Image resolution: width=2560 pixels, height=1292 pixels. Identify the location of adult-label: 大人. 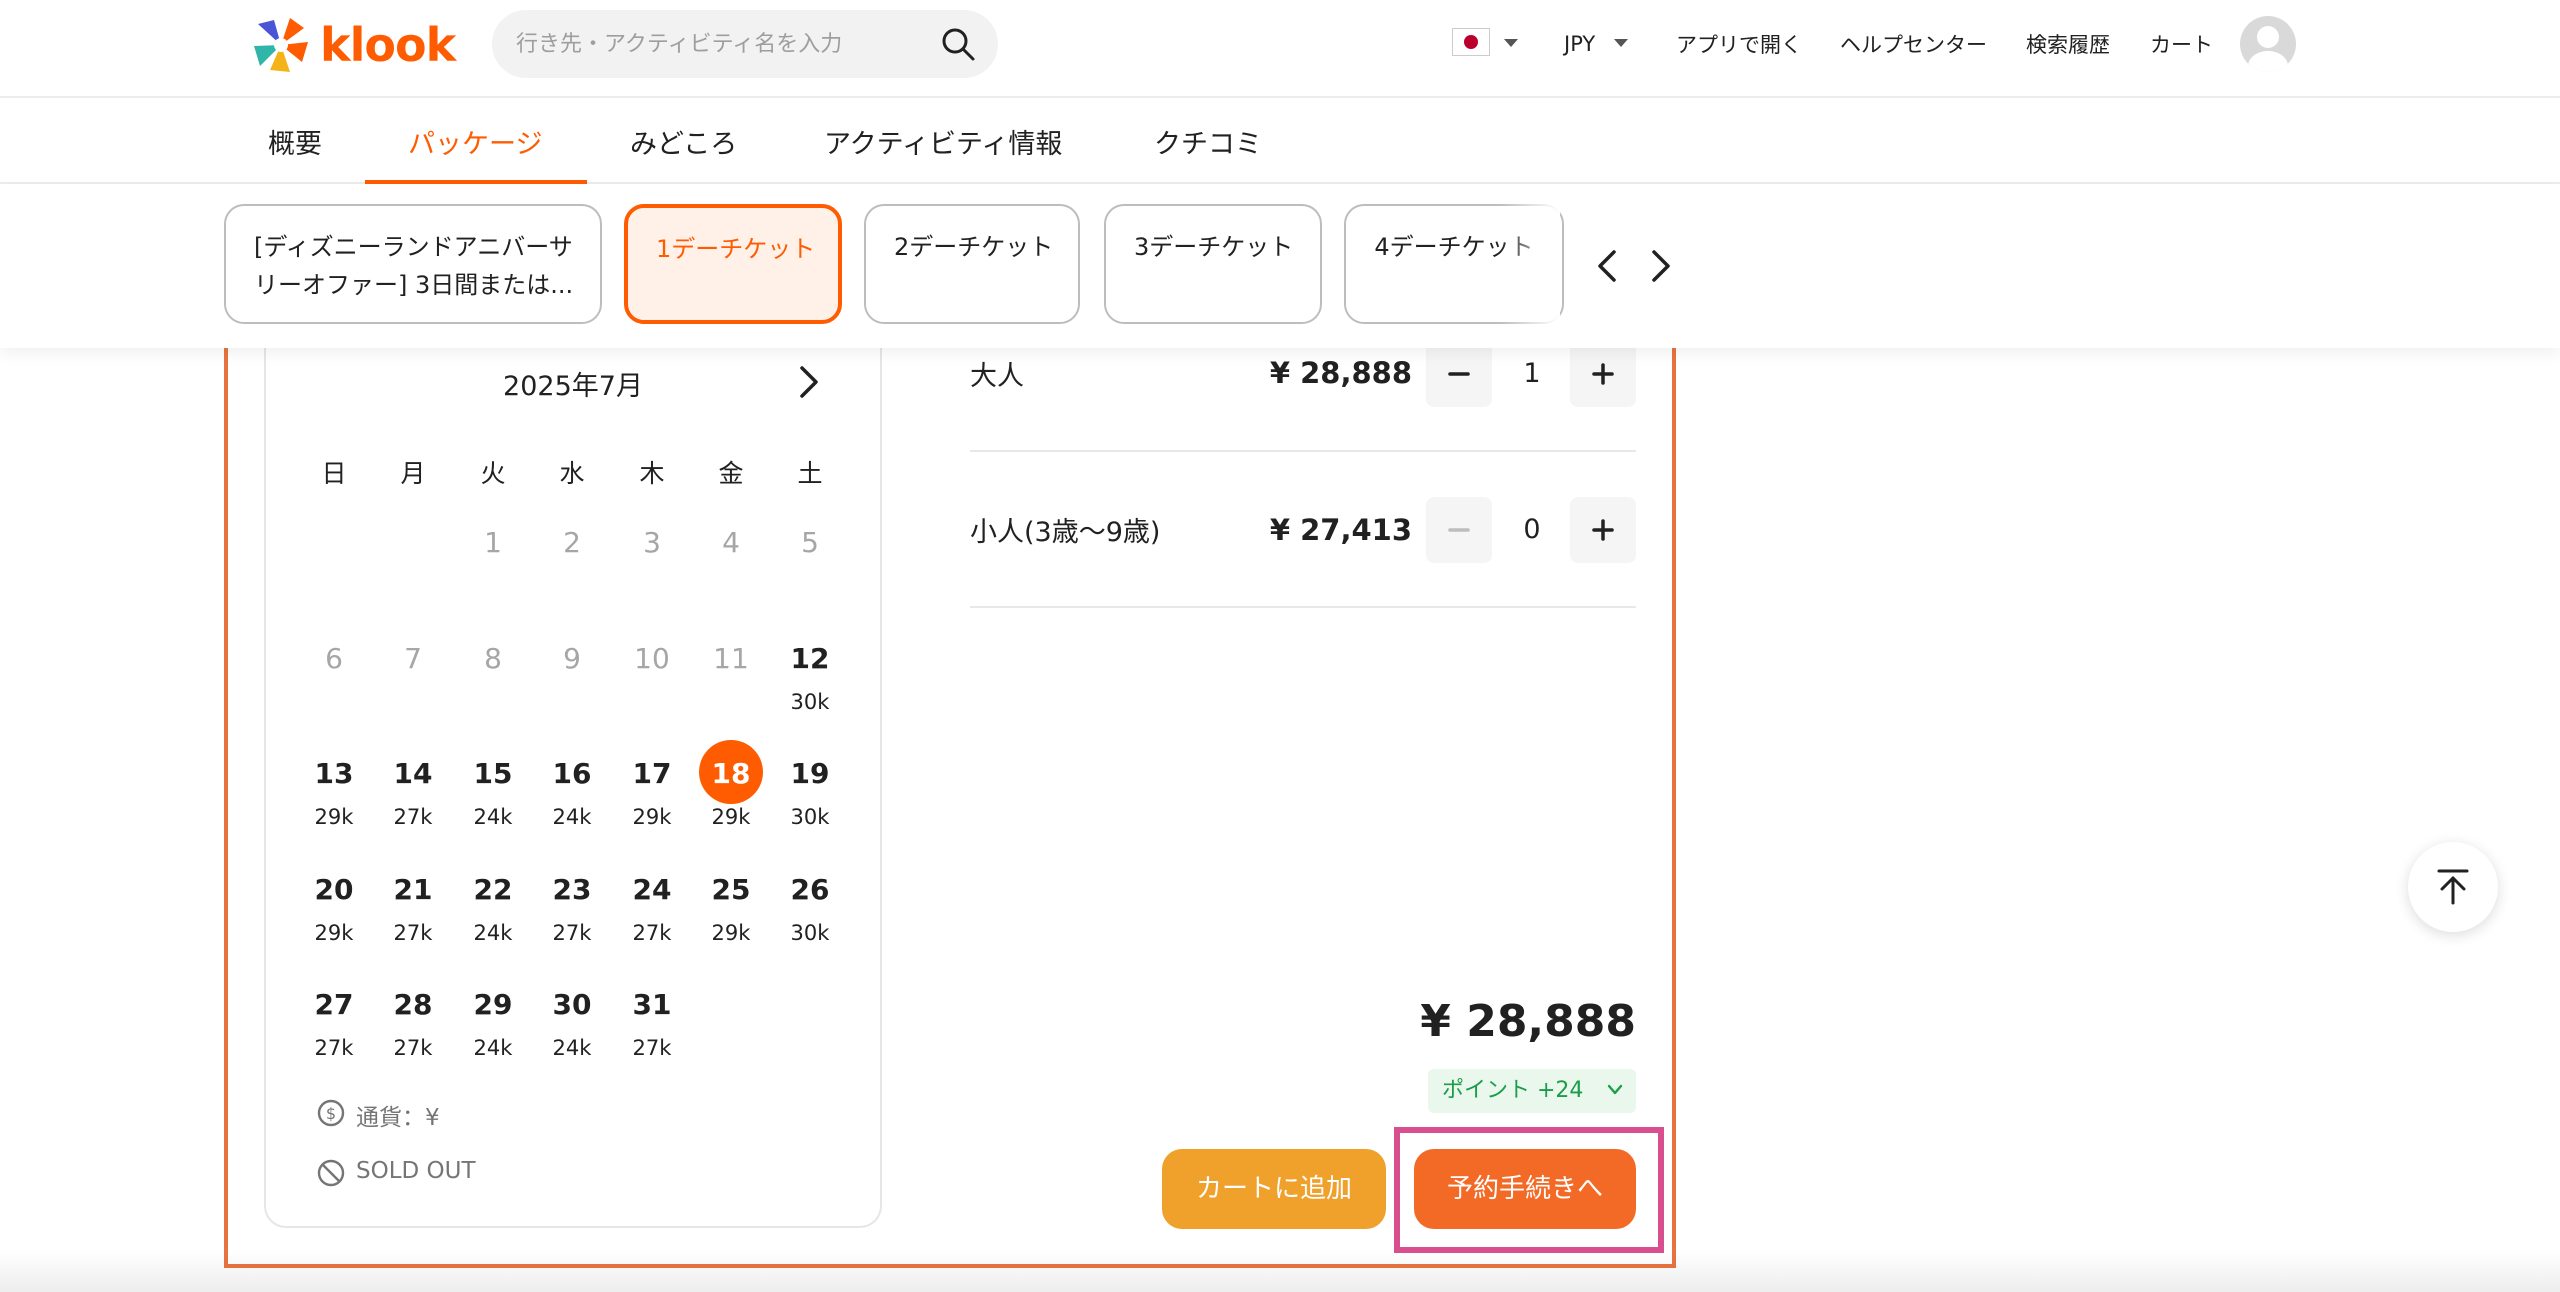
(997, 376).